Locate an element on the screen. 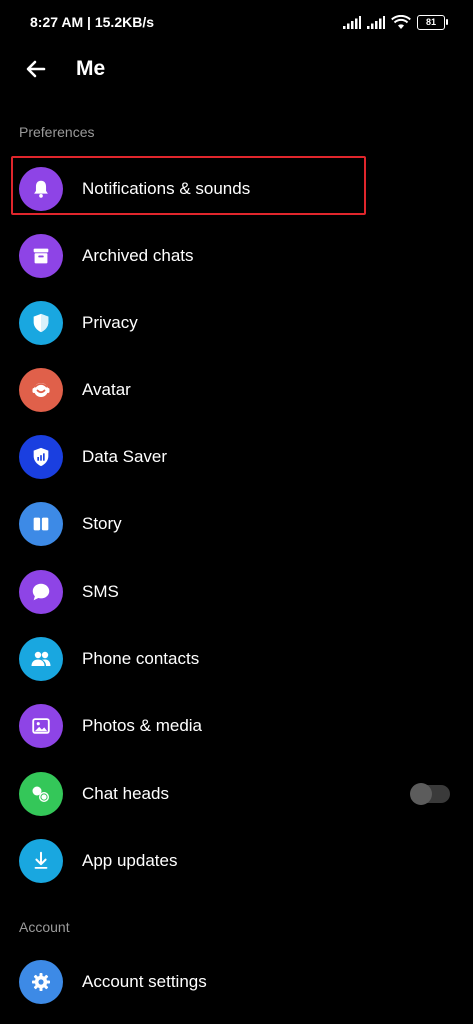 Image resolution: width=473 pixels, height=1024 pixels. arrow-left-icon is located at coordinates (36, 69).